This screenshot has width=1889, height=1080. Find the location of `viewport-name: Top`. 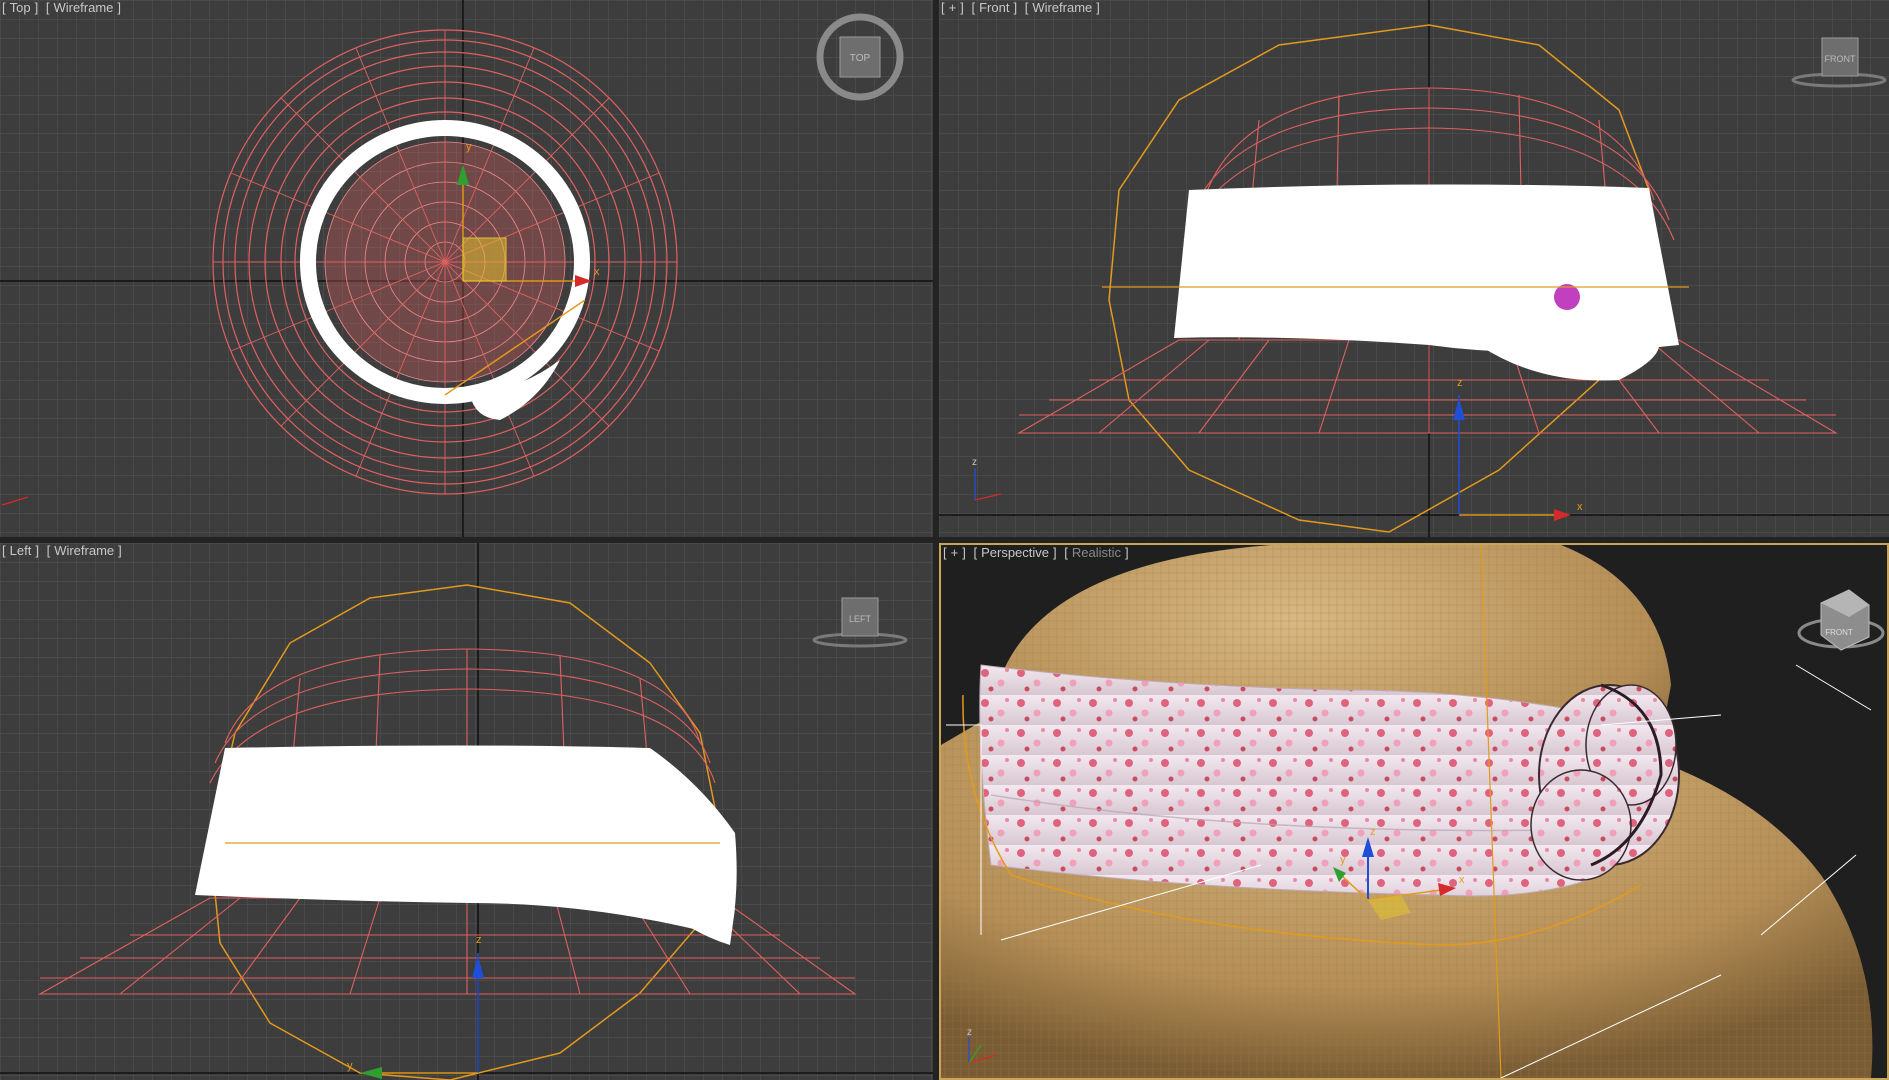

viewport-name: Top is located at coordinates (20, 7).